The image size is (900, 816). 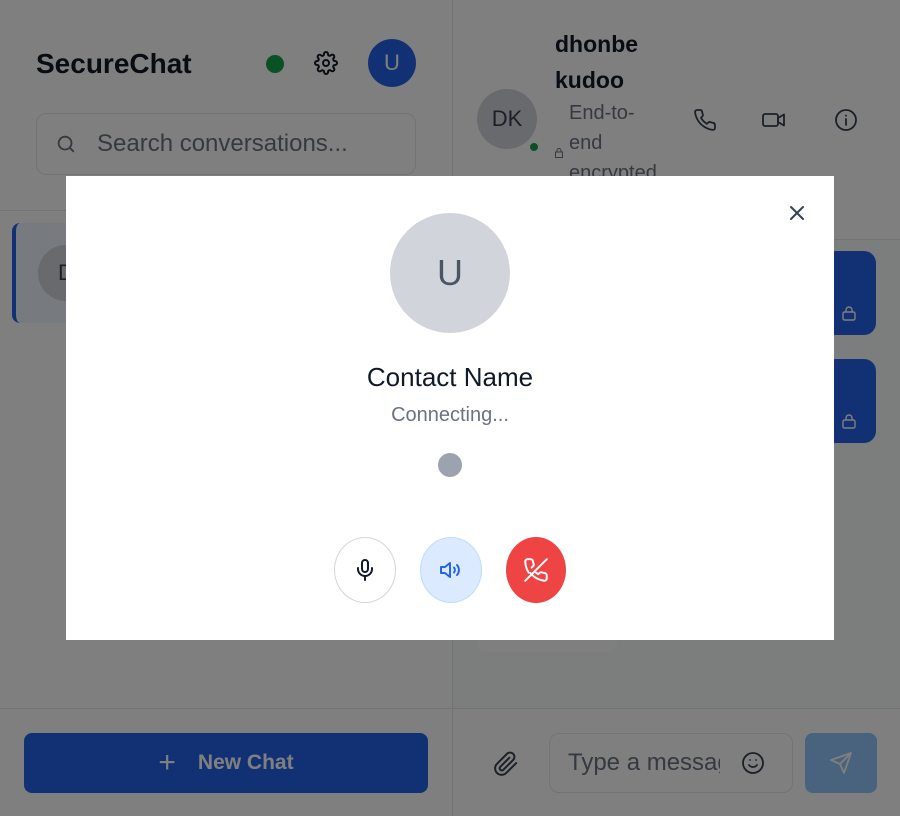 I want to click on connecting-indicator, so click(x=450, y=465).